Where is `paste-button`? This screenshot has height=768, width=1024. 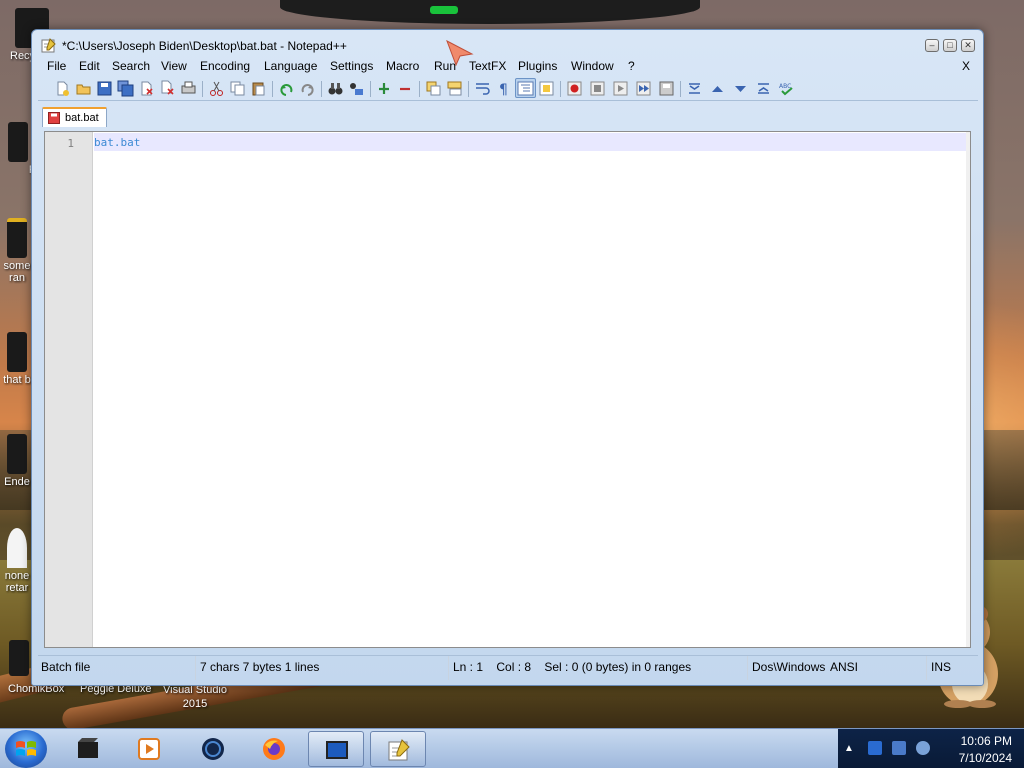 paste-button is located at coordinates (258, 88).